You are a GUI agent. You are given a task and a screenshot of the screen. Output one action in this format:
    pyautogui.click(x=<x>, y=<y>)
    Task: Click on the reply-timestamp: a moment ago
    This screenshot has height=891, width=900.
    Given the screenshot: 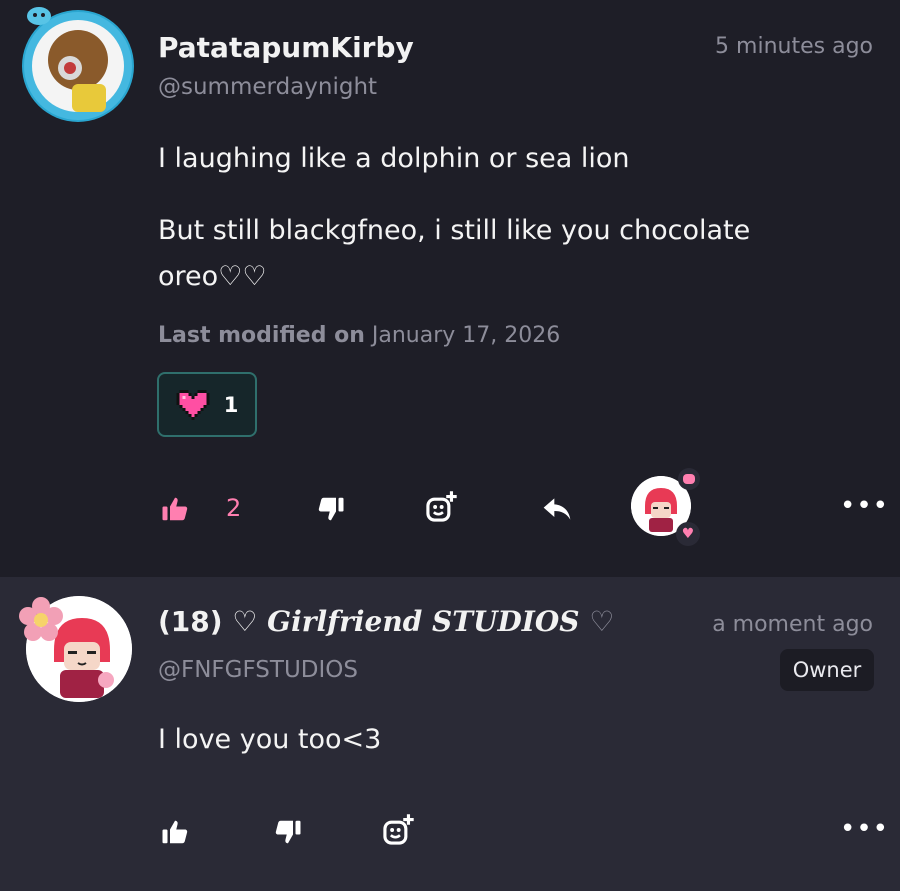 What is the action you would take?
    pyautogui.click(x=792, y=624)
    